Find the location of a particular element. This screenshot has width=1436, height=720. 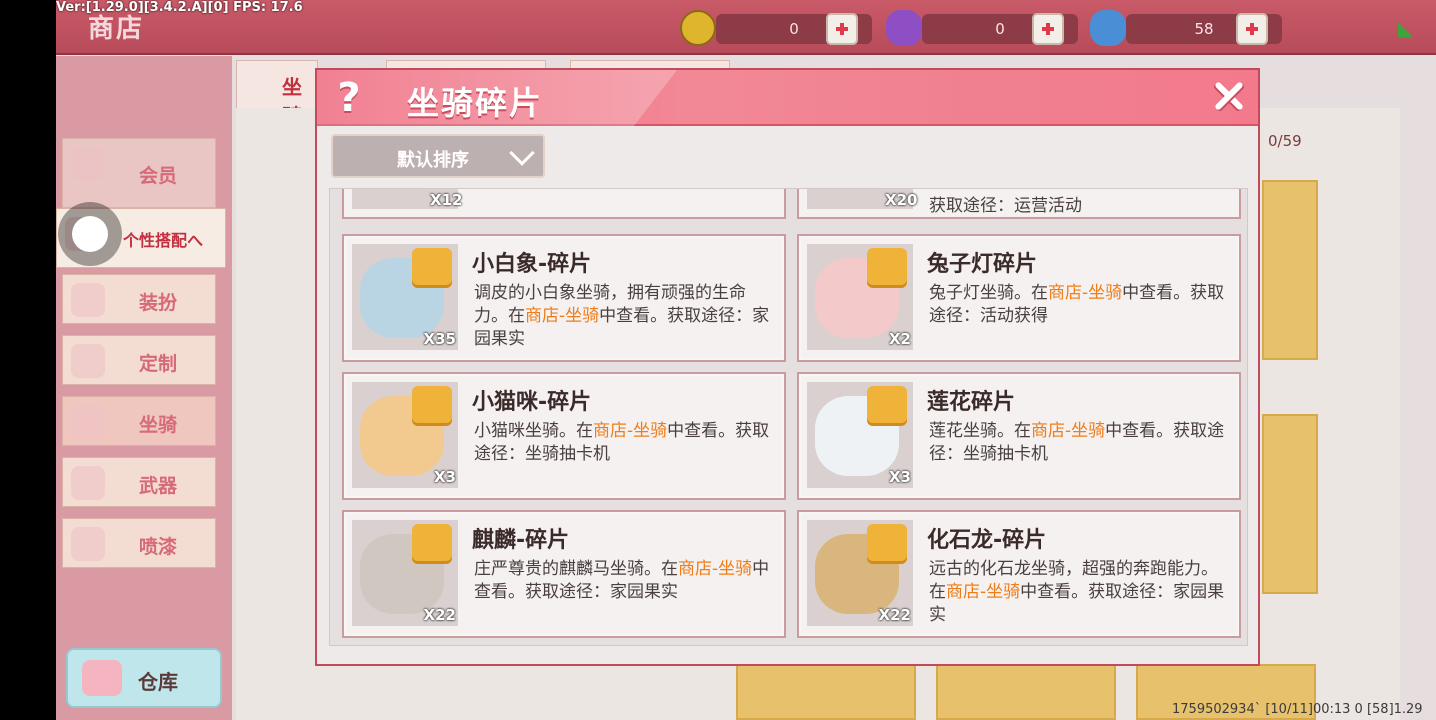

pencil-icon is located at coordinates (88, 361).